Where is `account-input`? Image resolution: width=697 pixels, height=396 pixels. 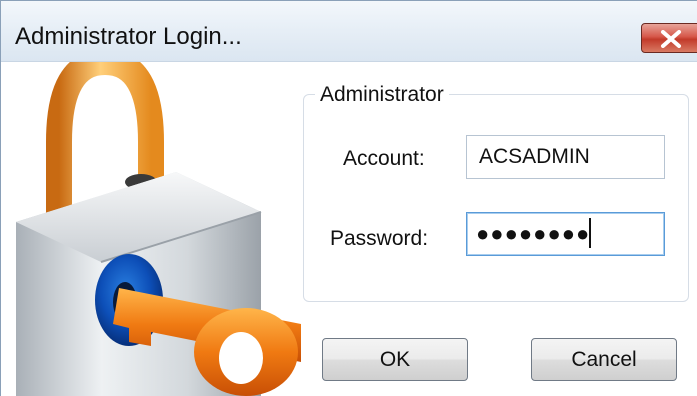 account-input is located at coordinates (565, 157).